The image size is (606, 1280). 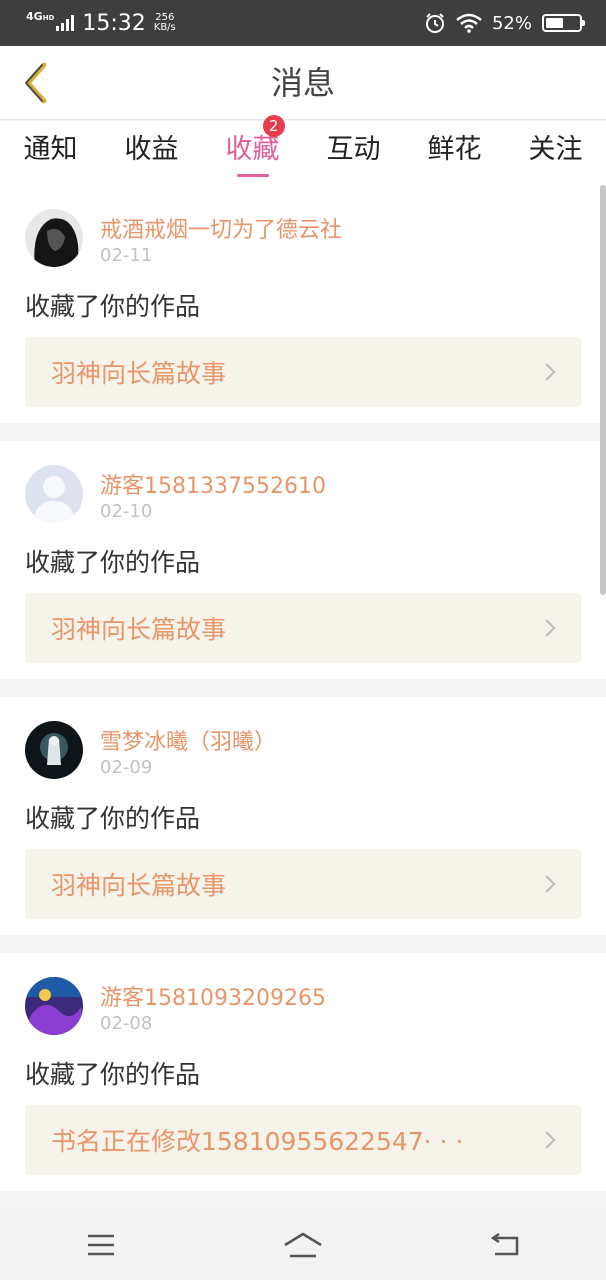 What do you see at coordinates (511, 23) in the screenshot?
I see `battery-percent: 52%` at bounding box center [511, 23].